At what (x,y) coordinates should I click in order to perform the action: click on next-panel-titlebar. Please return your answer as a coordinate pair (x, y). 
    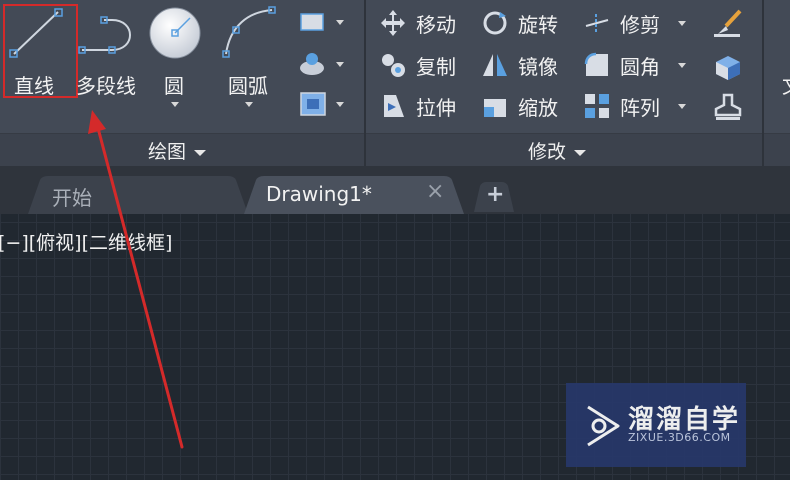
    Looking at the image, I should click on (777, 150).